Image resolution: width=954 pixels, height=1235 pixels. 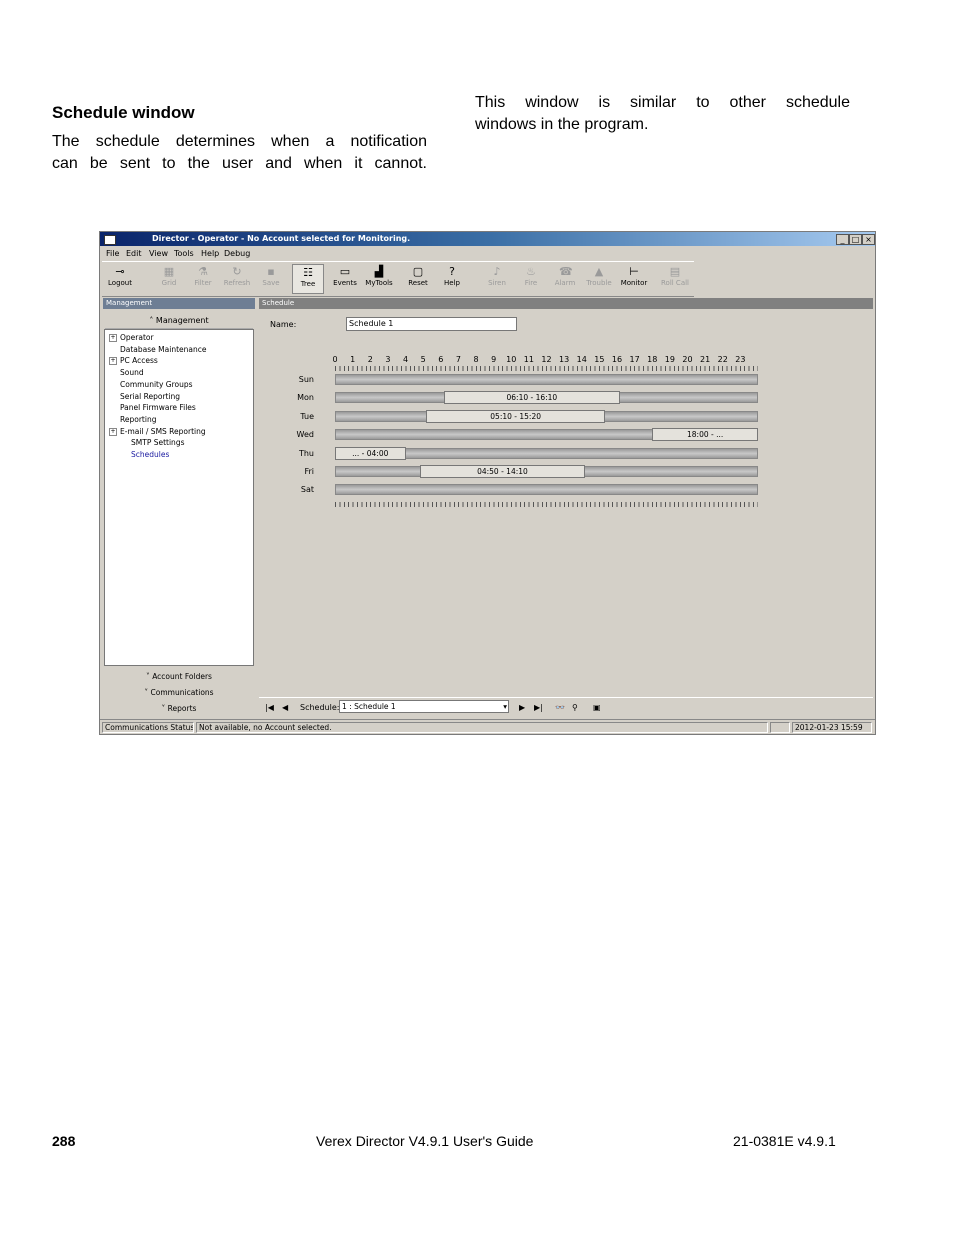 I want to click on toolbar-events-button: ▭ Events, so click(x=345, y=279).